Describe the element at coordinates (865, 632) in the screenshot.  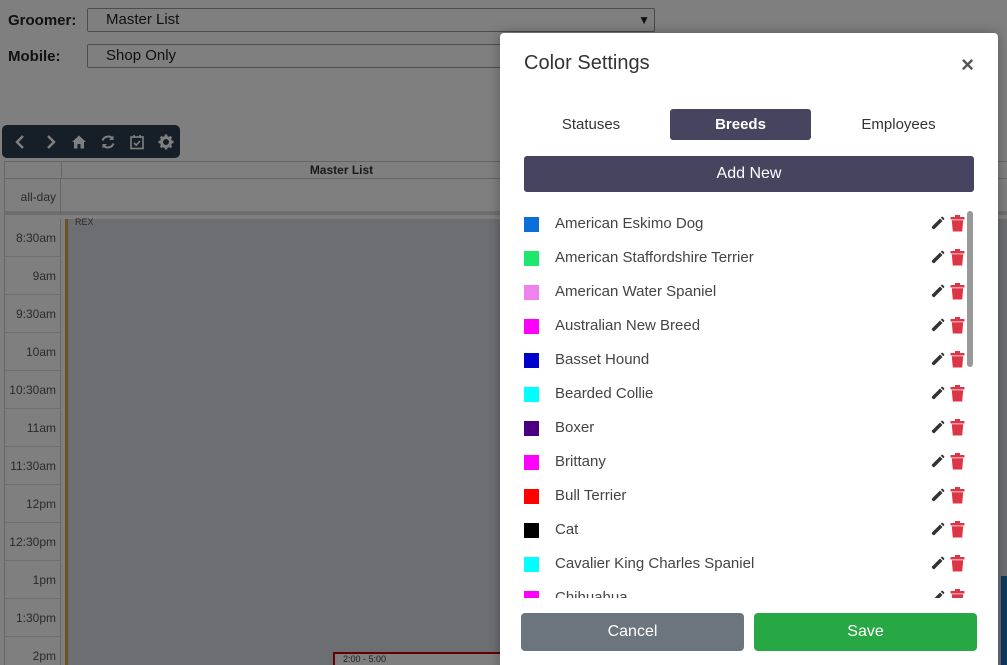
I see `save-button: Save` at that location.